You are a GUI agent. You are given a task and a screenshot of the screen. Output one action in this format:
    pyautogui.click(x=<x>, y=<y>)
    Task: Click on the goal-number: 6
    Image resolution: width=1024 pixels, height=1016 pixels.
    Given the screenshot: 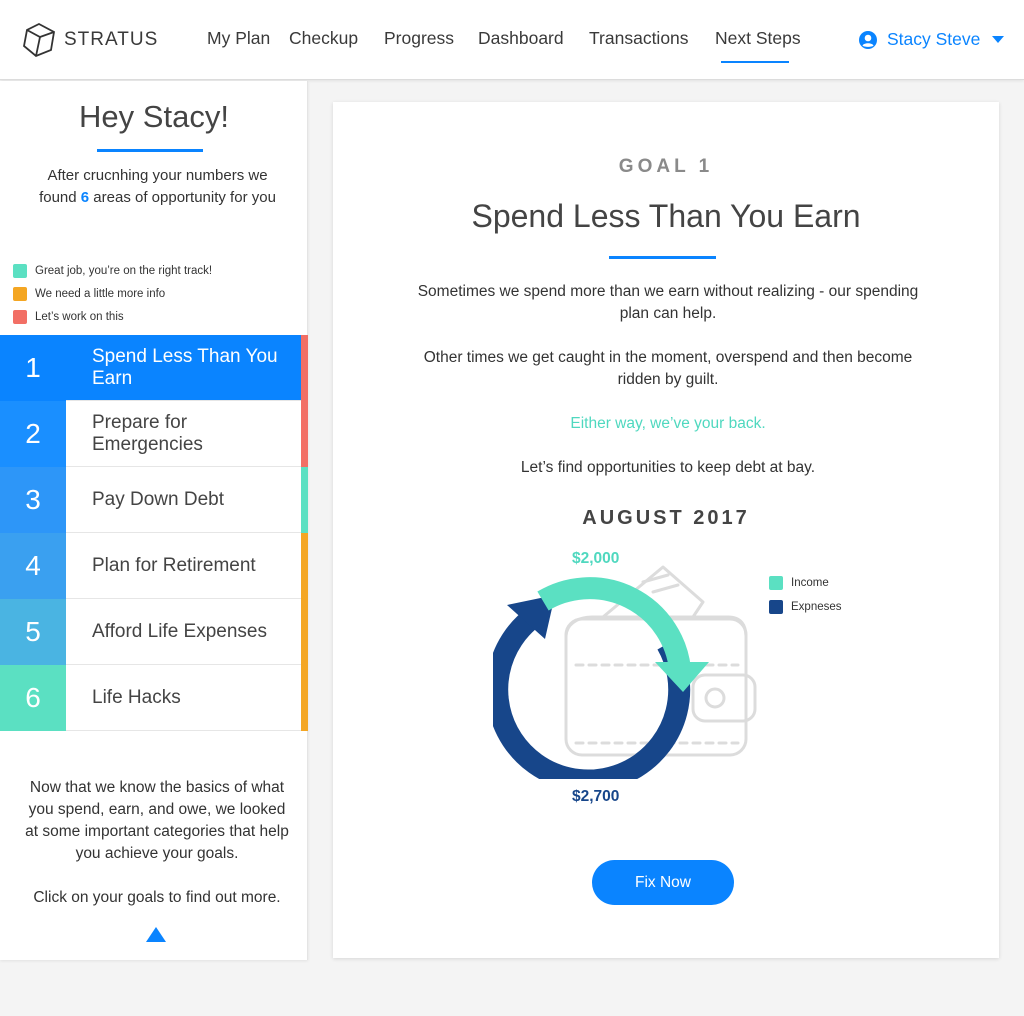 What is the action you would take?
    pyautogui.click(x=33, y=698)
    